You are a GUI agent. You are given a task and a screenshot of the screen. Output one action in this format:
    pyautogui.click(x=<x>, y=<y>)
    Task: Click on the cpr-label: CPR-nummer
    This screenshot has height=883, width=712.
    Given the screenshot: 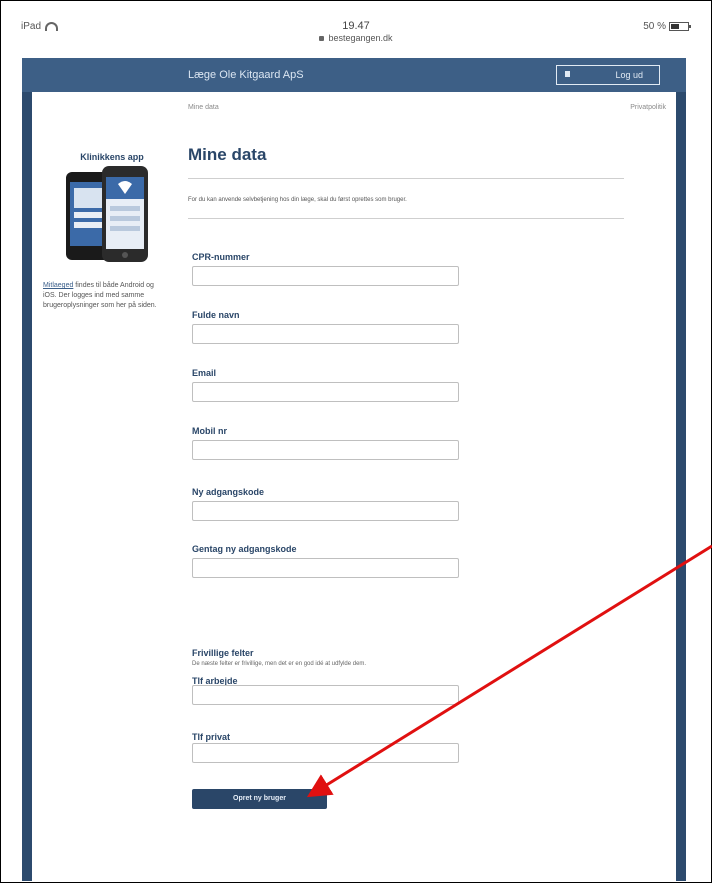 What is the action you would take?
    pyautogui.click(x=221, y=257)
    